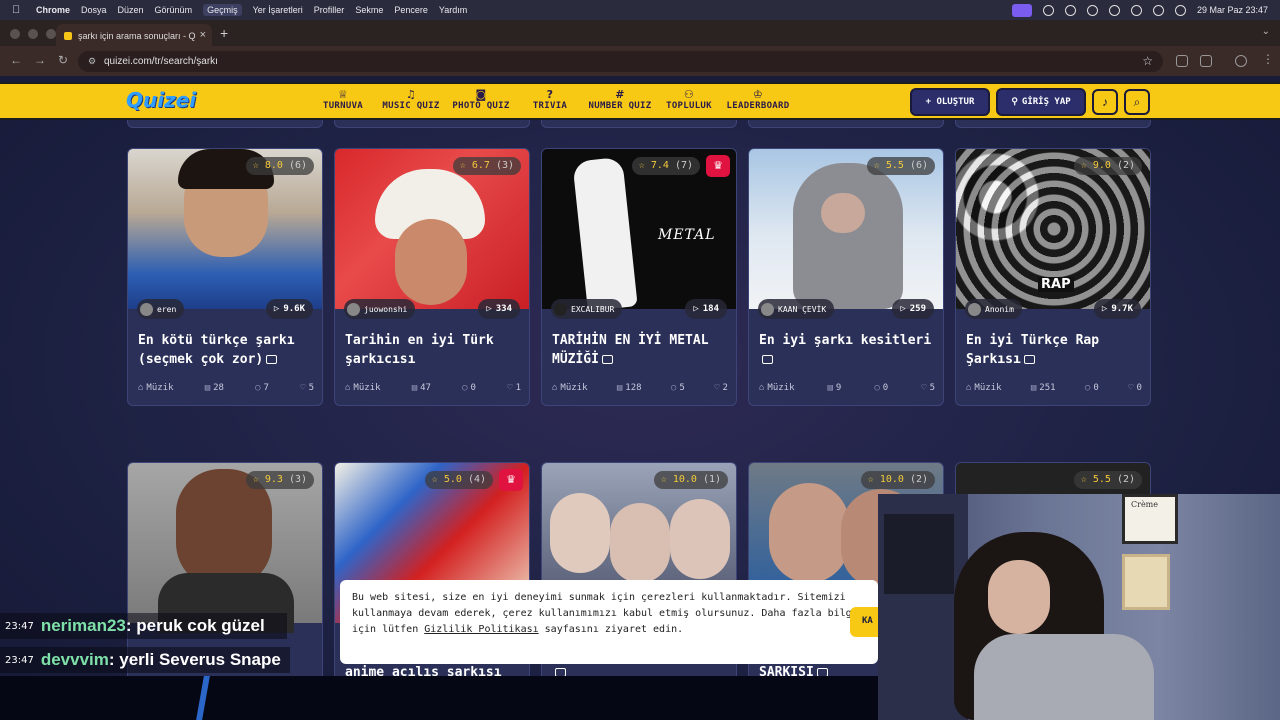 This screenshot has height=720, width=1280. Describe the element at coordinates (53, 10) in the screenshot. I see `menu-app: Chrome` at that location.